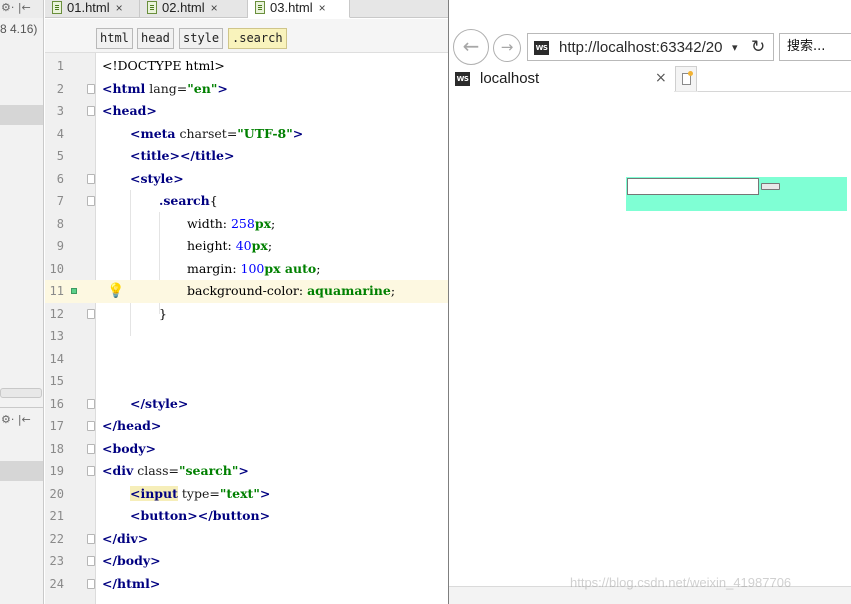  What do you see at coordinates (118, 470) in the screenshot?
I see `code-tag: <div` at bounding box center [118, 470].